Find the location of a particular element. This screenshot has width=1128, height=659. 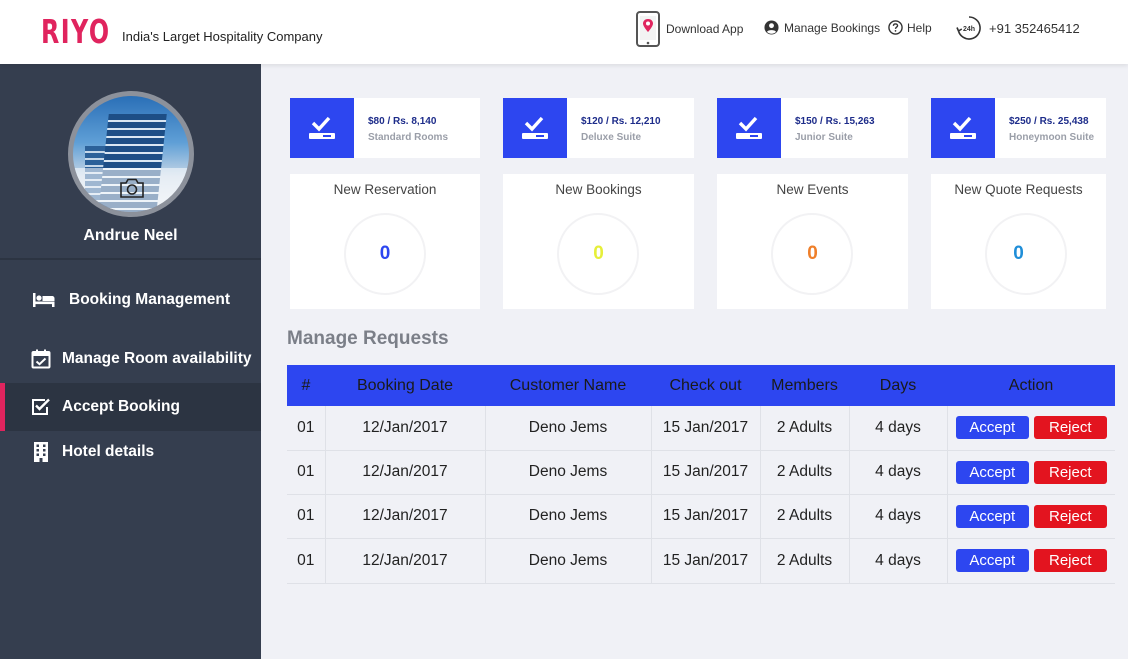

manage-bookings-link: Manage Bookings is located at coordinates (822, 27).